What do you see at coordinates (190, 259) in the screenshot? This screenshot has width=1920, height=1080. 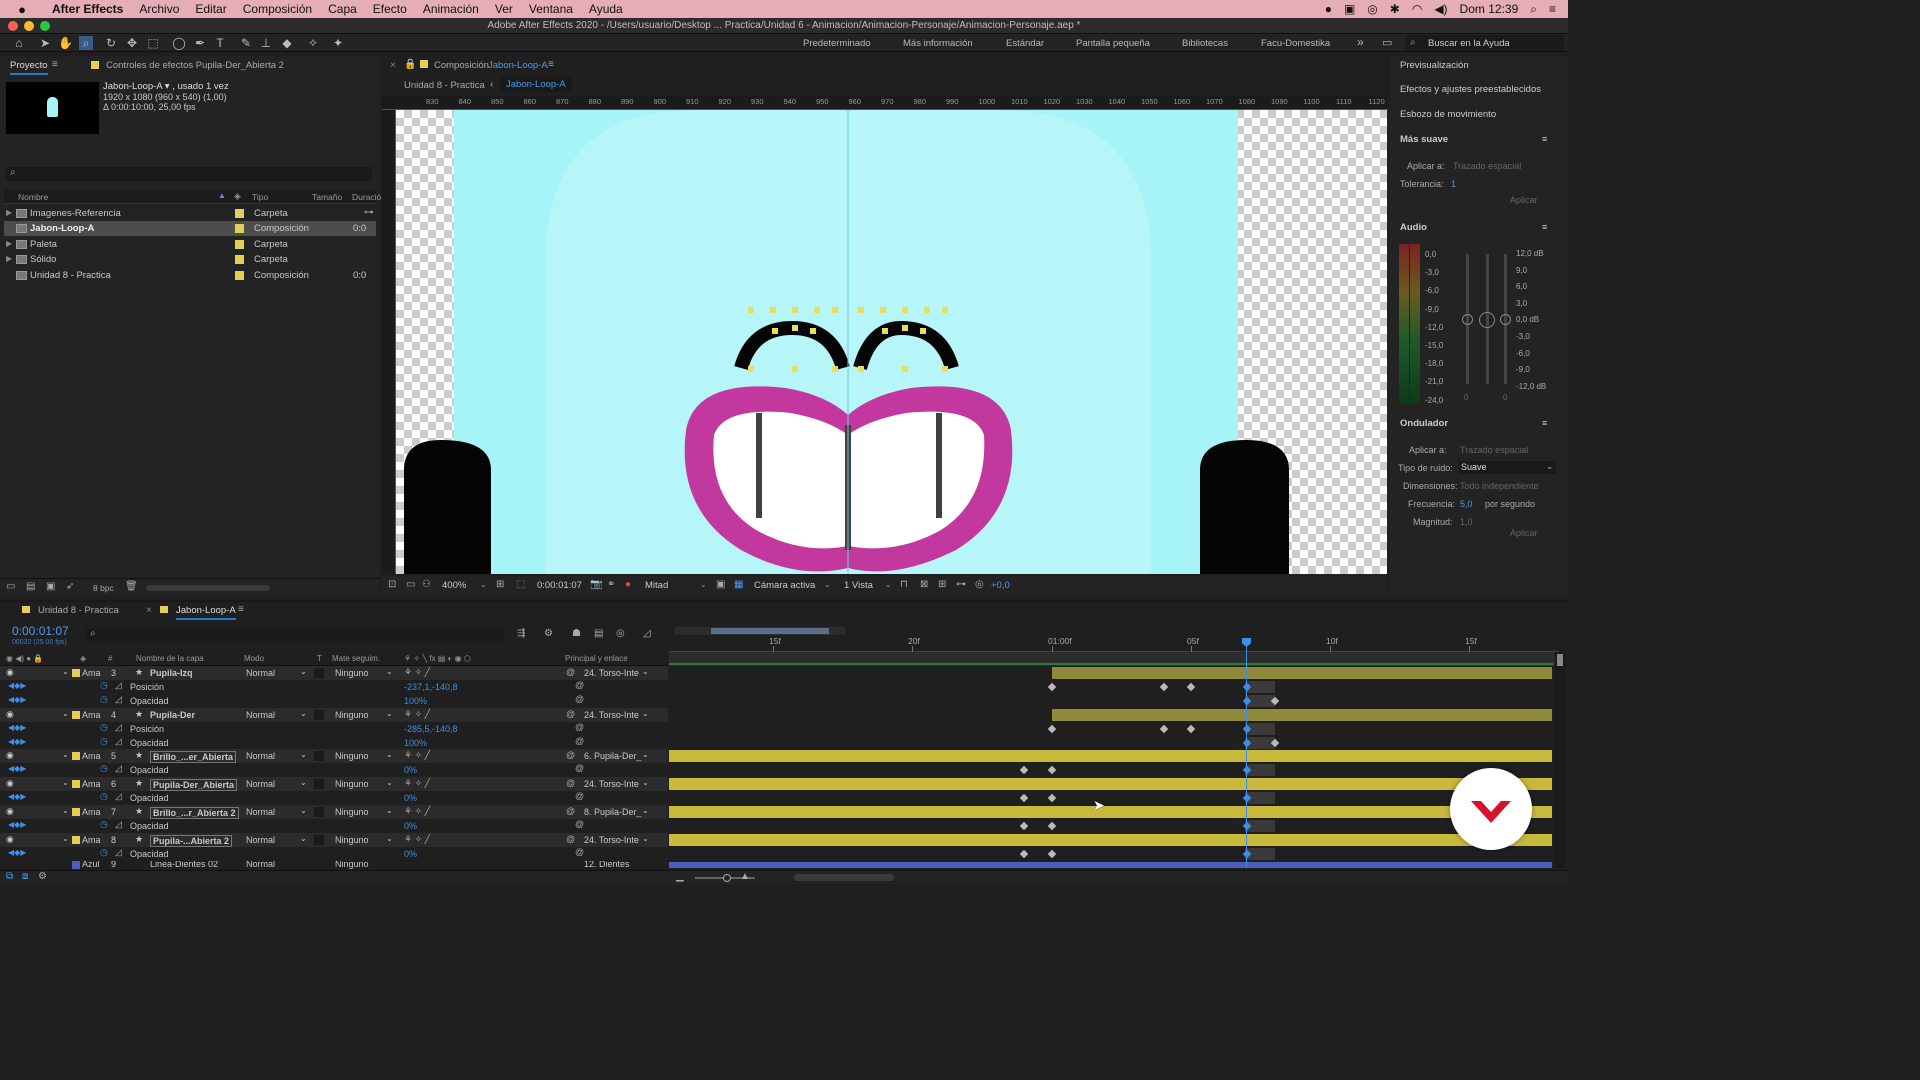 I see `project-row: ▶ Sólido Carpeta` at bounding box center [190, 259].